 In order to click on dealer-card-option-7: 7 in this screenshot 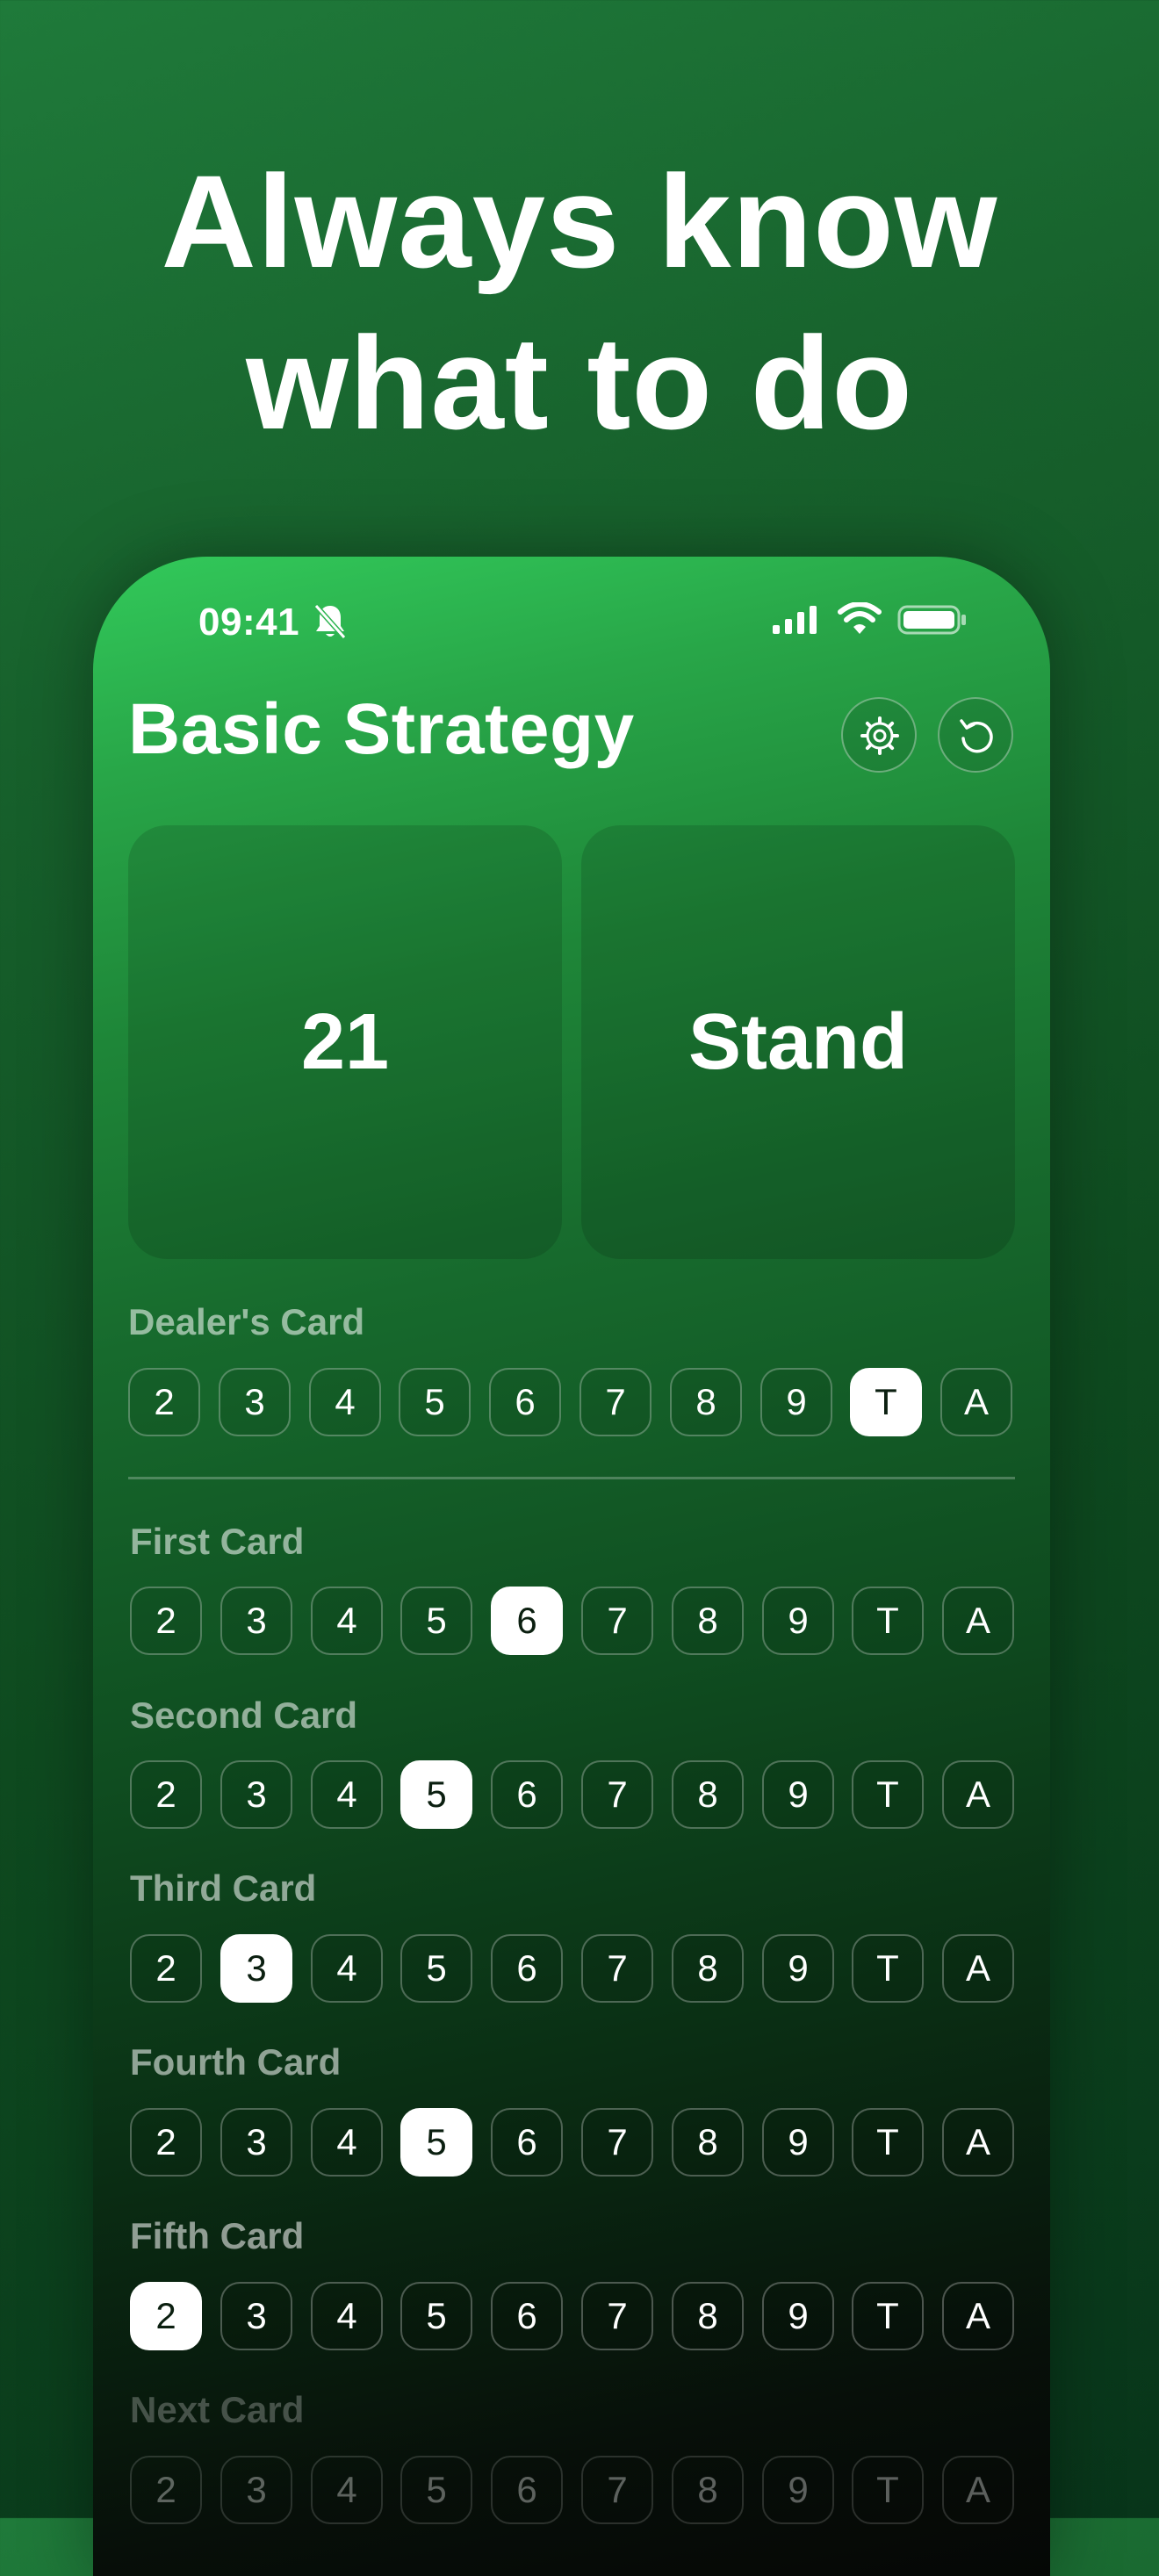, I will do `click(615, 1402)`.